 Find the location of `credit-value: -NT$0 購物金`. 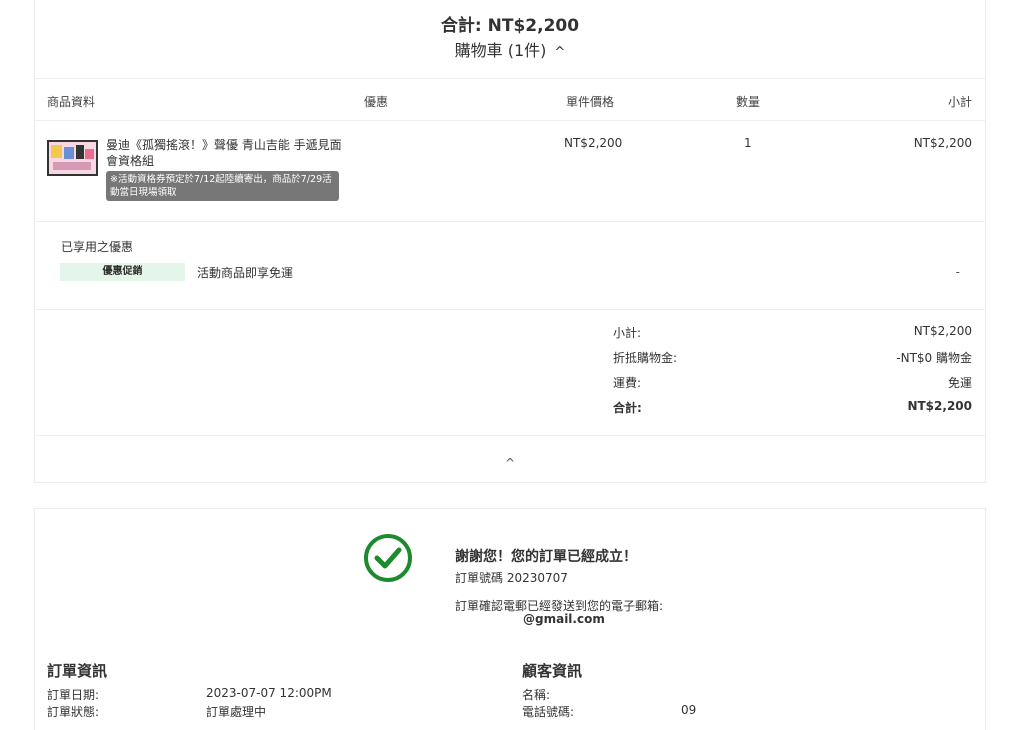

credit-value: -NT$0 購物金 is located at coordinates (934, 358).